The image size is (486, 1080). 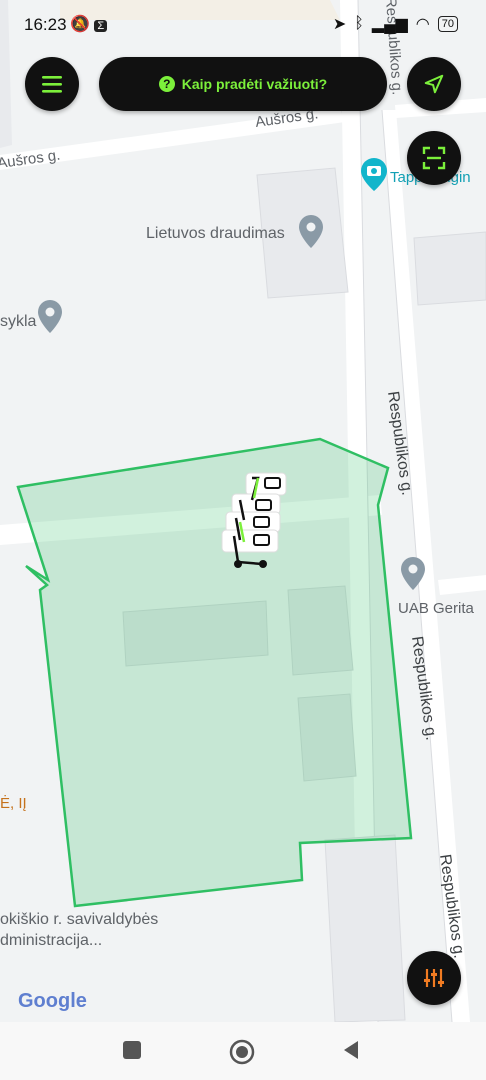 I want to click on triangle-back-icon, so click(x=351, y=1050).